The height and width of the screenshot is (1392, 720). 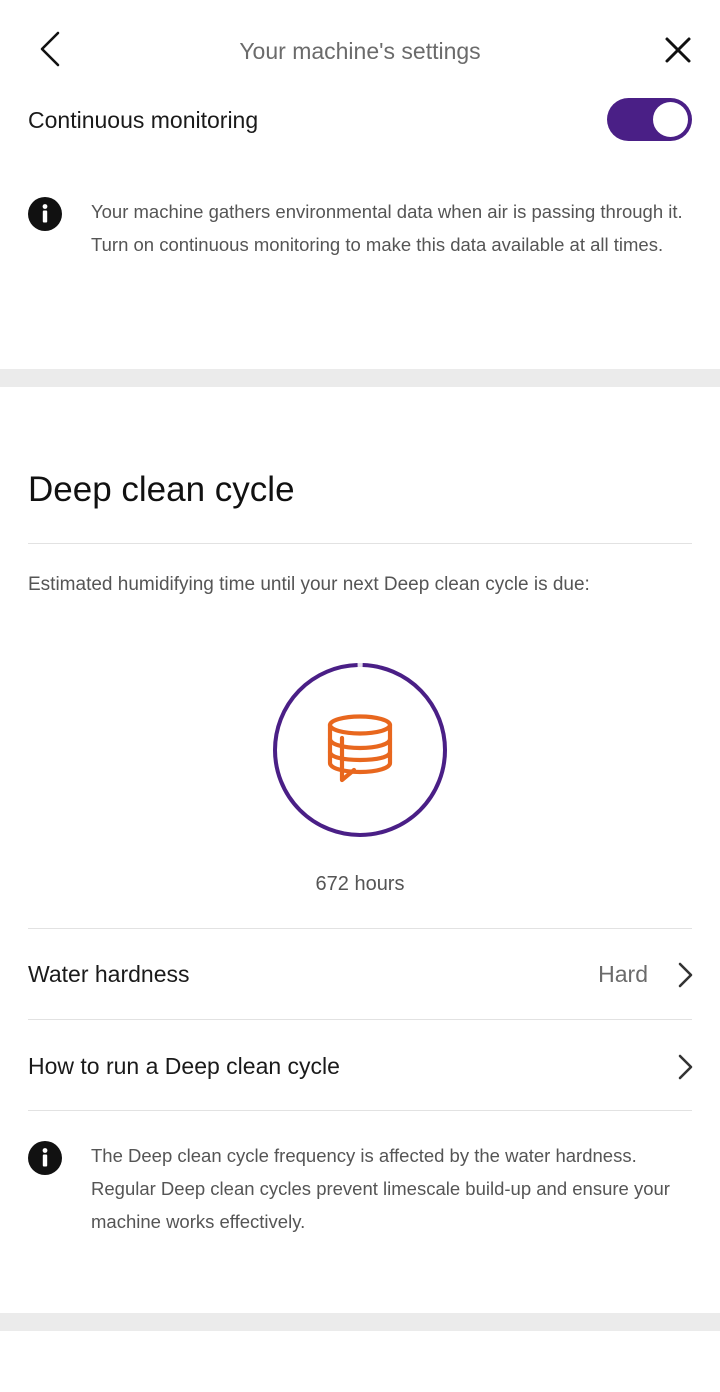 I want to click on water-hardness-label: Water hardness, so click(x=109, y=974).